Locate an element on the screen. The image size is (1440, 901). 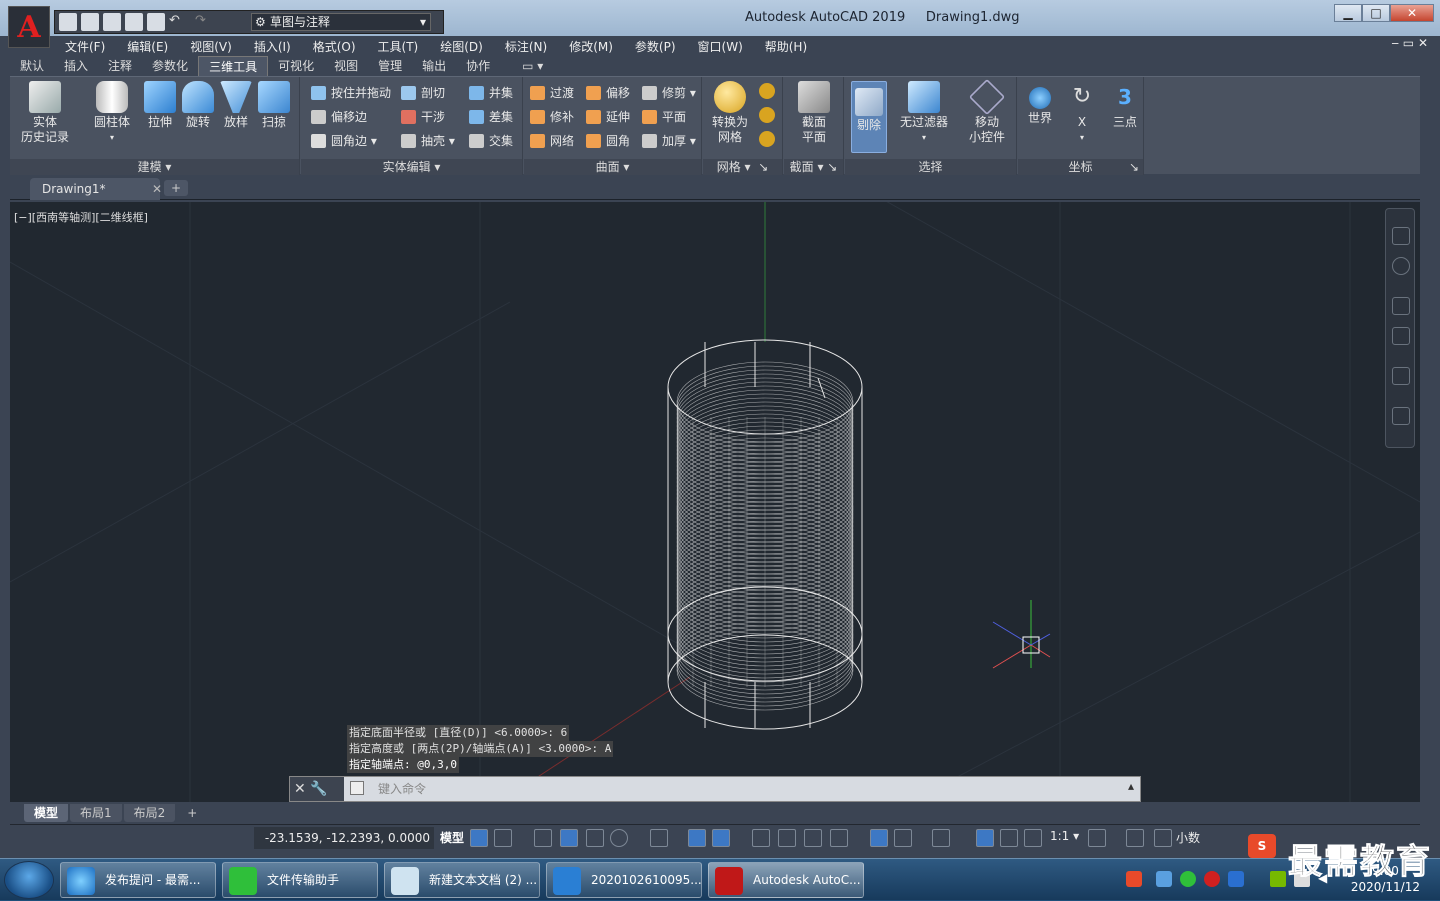
snap-toggle-icon is located at coordinates (503, 838).